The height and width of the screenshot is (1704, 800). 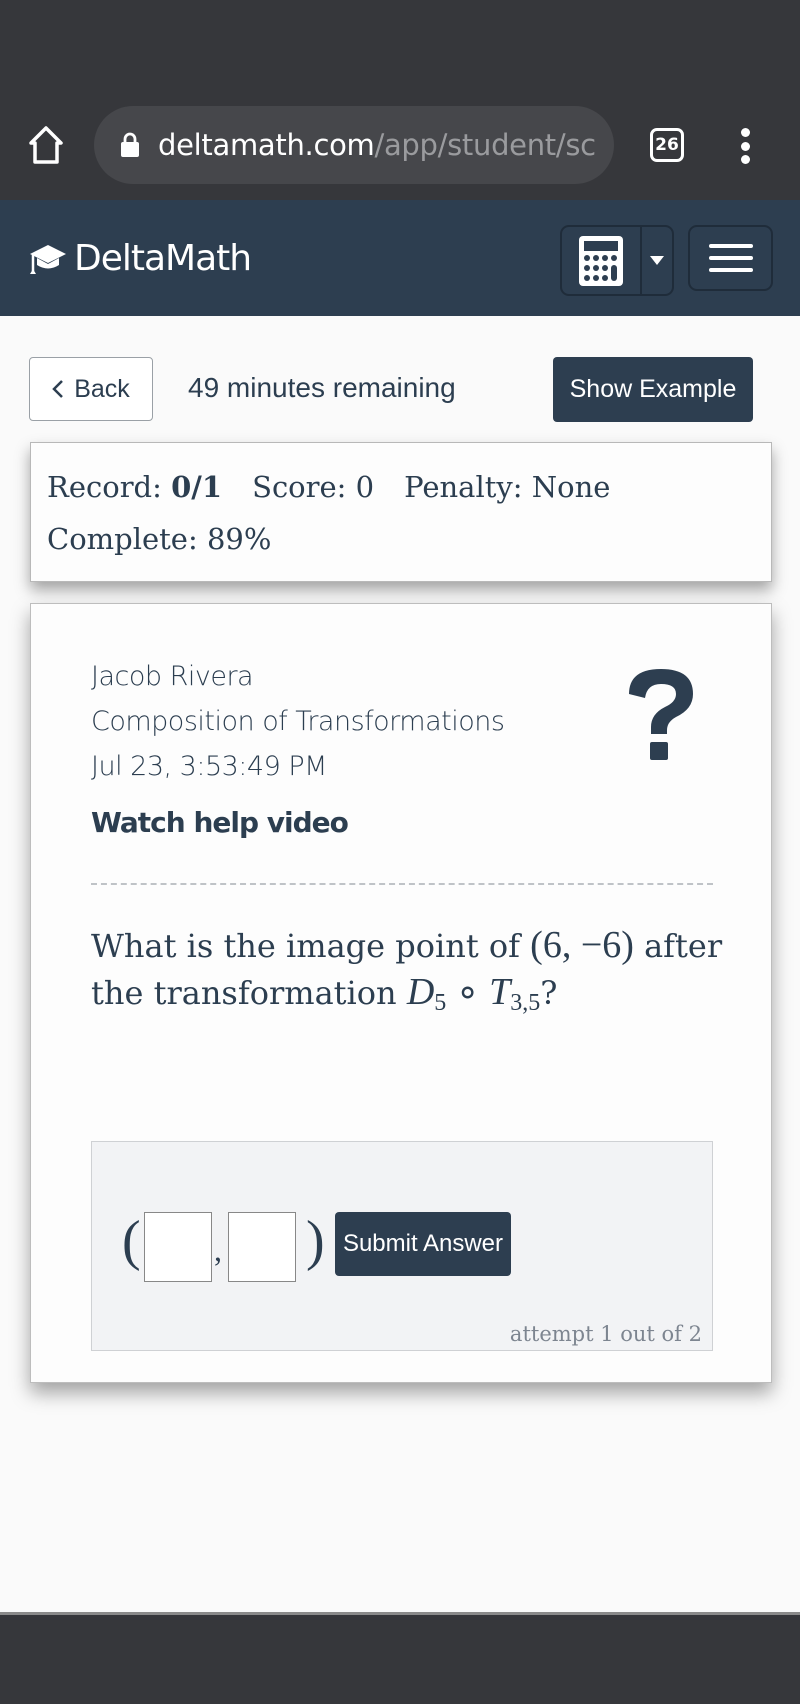 What do you see at coordinates (48, 259) in the screenshot?
I see `graduation-cap-icon` at bounding box center [48, 259].